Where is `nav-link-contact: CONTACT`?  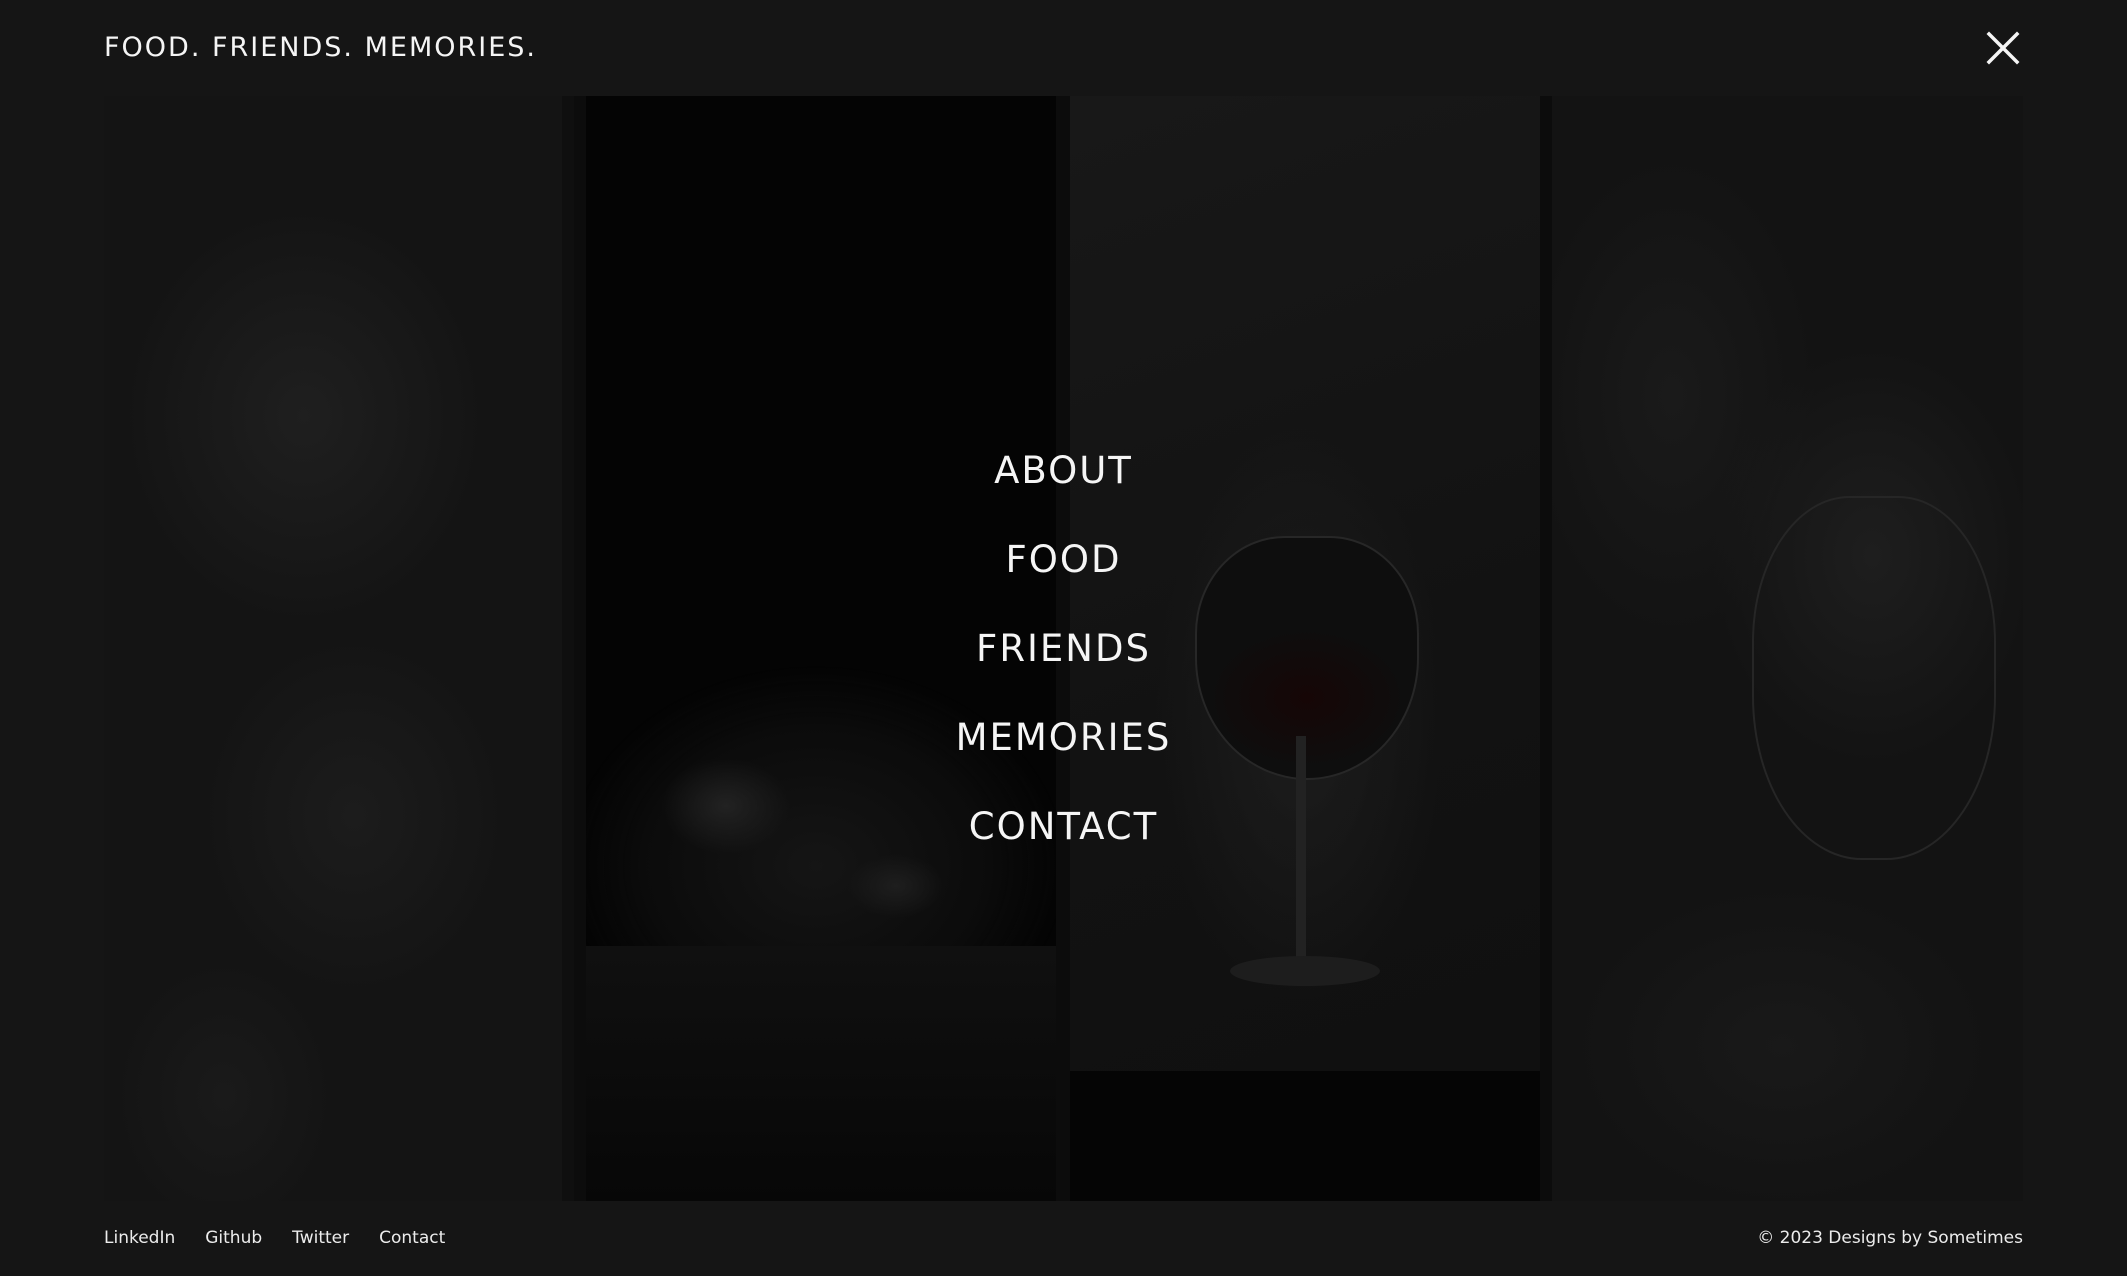
nav-link-contact: CONTACT is located at coordinates (1063, 827).